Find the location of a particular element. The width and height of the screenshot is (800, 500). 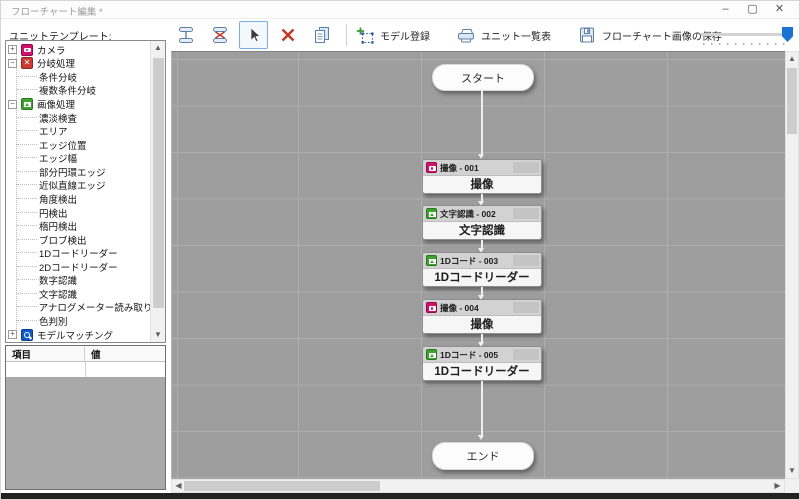

tree-item-label: アナログメーター読み取り is located at coordinates (94, 309).